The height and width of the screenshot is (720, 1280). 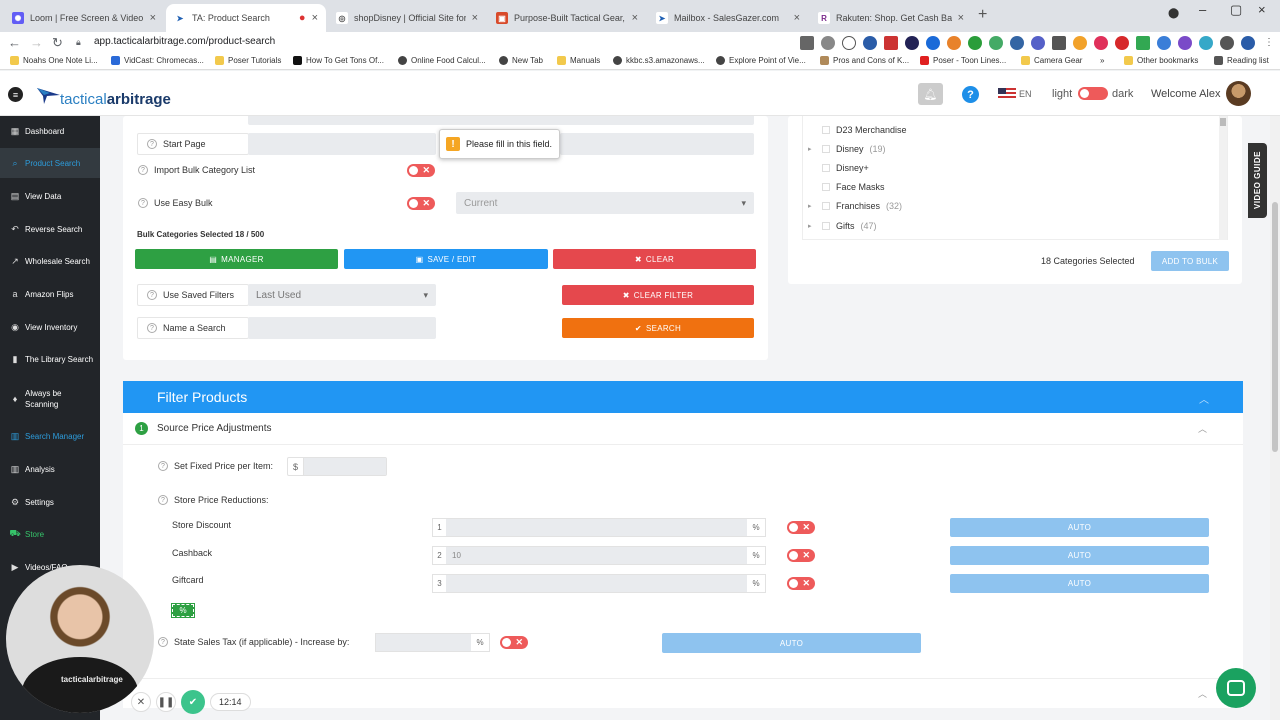 What do you see at coordinates (605, 203) in the screenshot?
I see `easy-bulk-select: Current ▾` at bounding box center [605, 203].